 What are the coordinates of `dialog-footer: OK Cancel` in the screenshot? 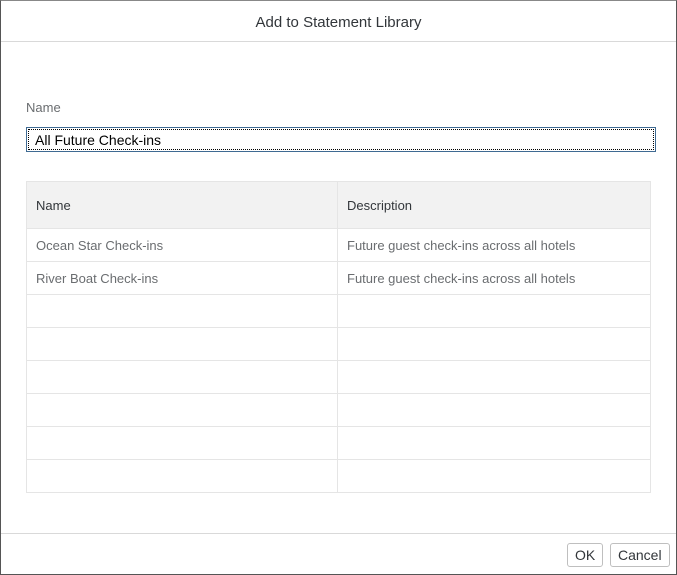 It's located at (338, 554).